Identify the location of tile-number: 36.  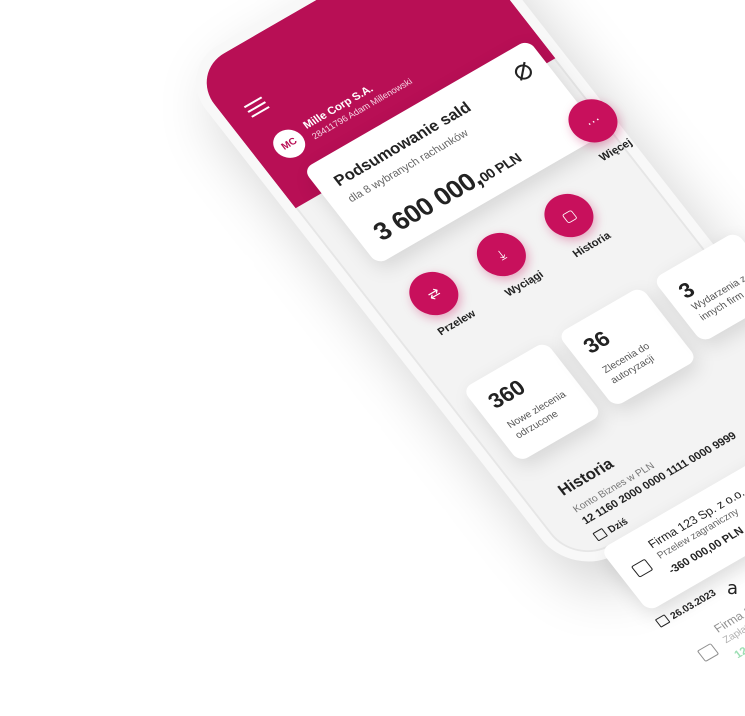
(596, 342).